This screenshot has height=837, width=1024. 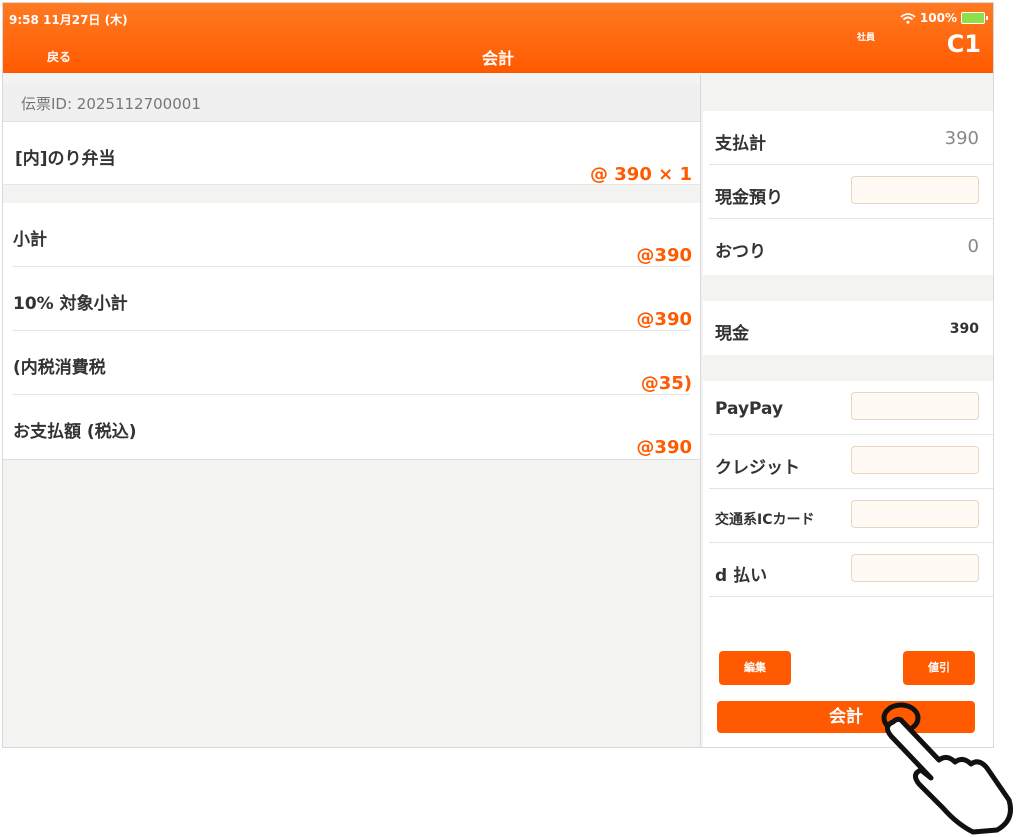 I want to click on change-value: 0, so click(x=973, y=246).